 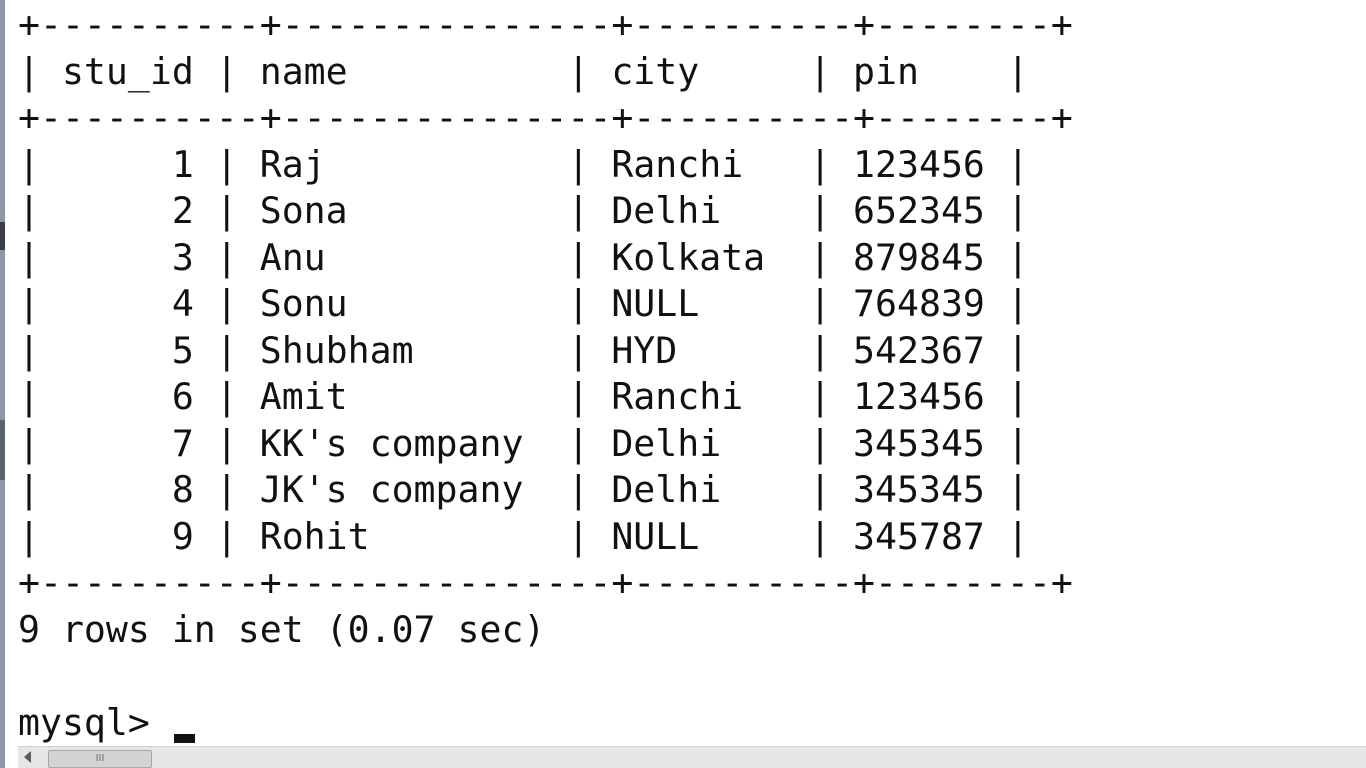 I want to click on table-row: | 3 | Anu | Kolkata | 879845 |, so click(x=523, y=257).